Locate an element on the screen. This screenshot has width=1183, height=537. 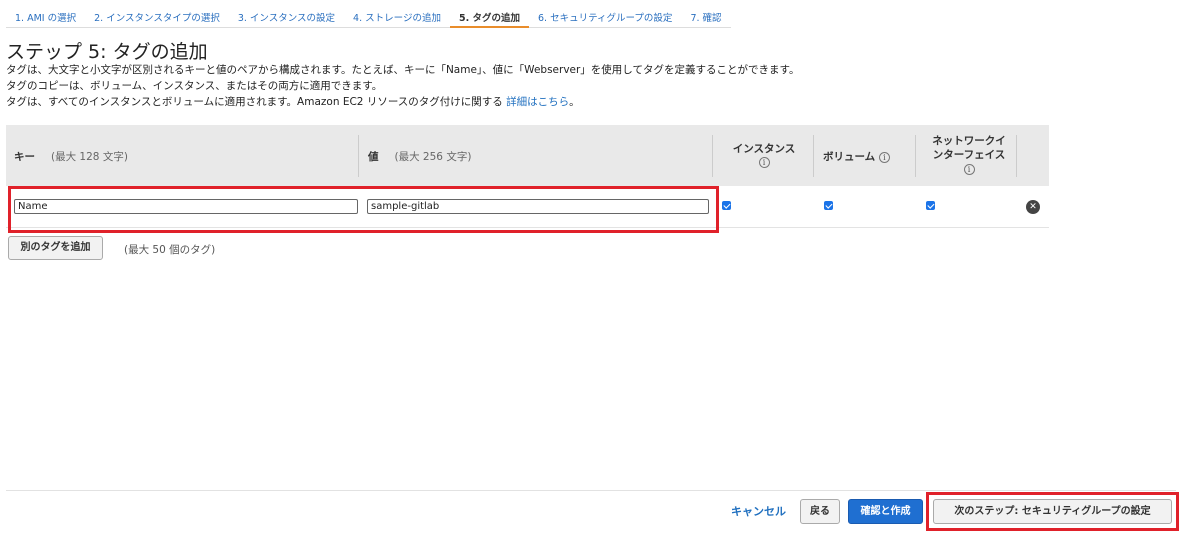
key-column-header: キー (最大 128 文字) is located at coordinates (71, 156).